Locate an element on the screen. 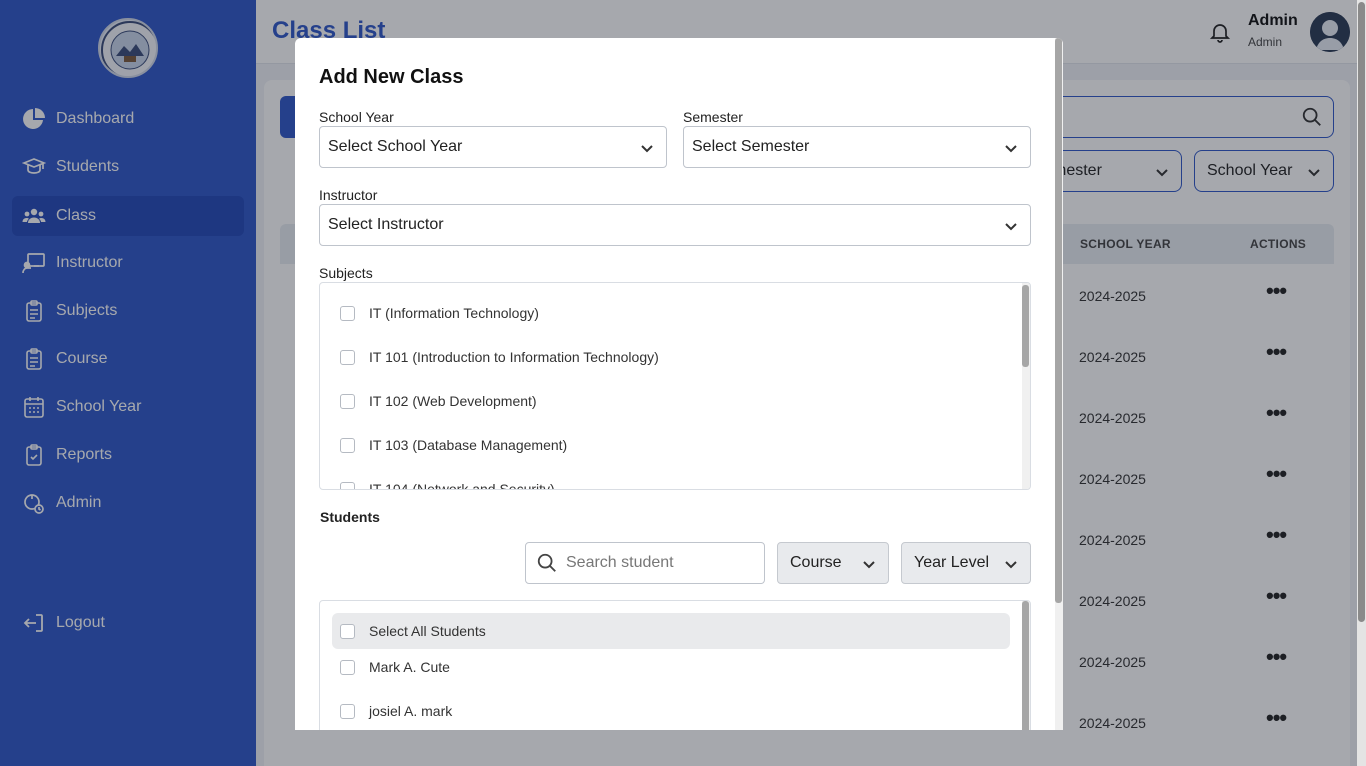 The image size is (1366, 766). school-year-label: School Year is located at coordinates (356, 117).